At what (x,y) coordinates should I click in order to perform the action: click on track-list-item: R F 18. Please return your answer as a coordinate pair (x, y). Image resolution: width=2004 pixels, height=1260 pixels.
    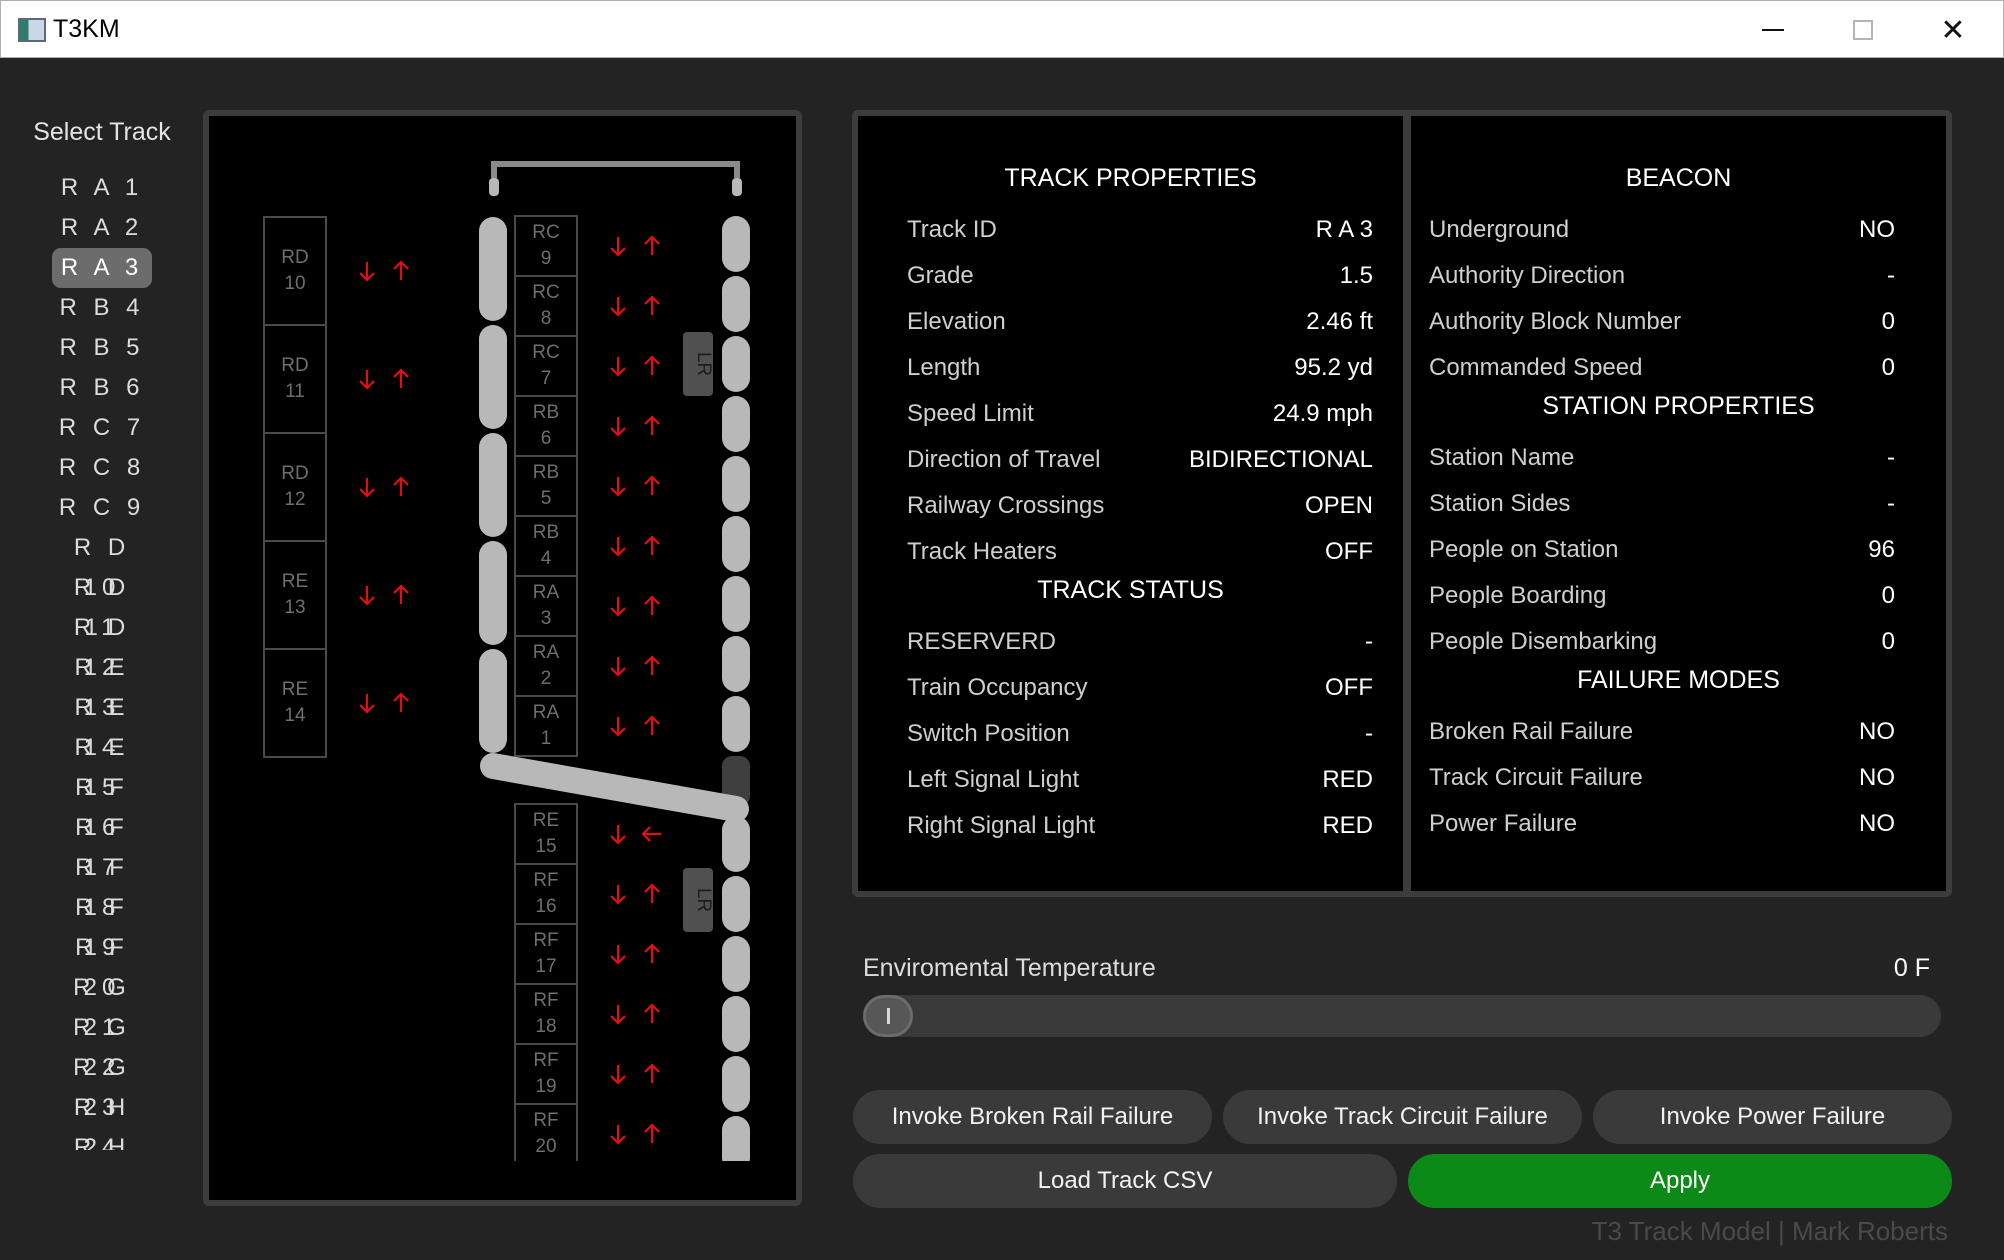
    Looking at the image, I should click on (102, 884).